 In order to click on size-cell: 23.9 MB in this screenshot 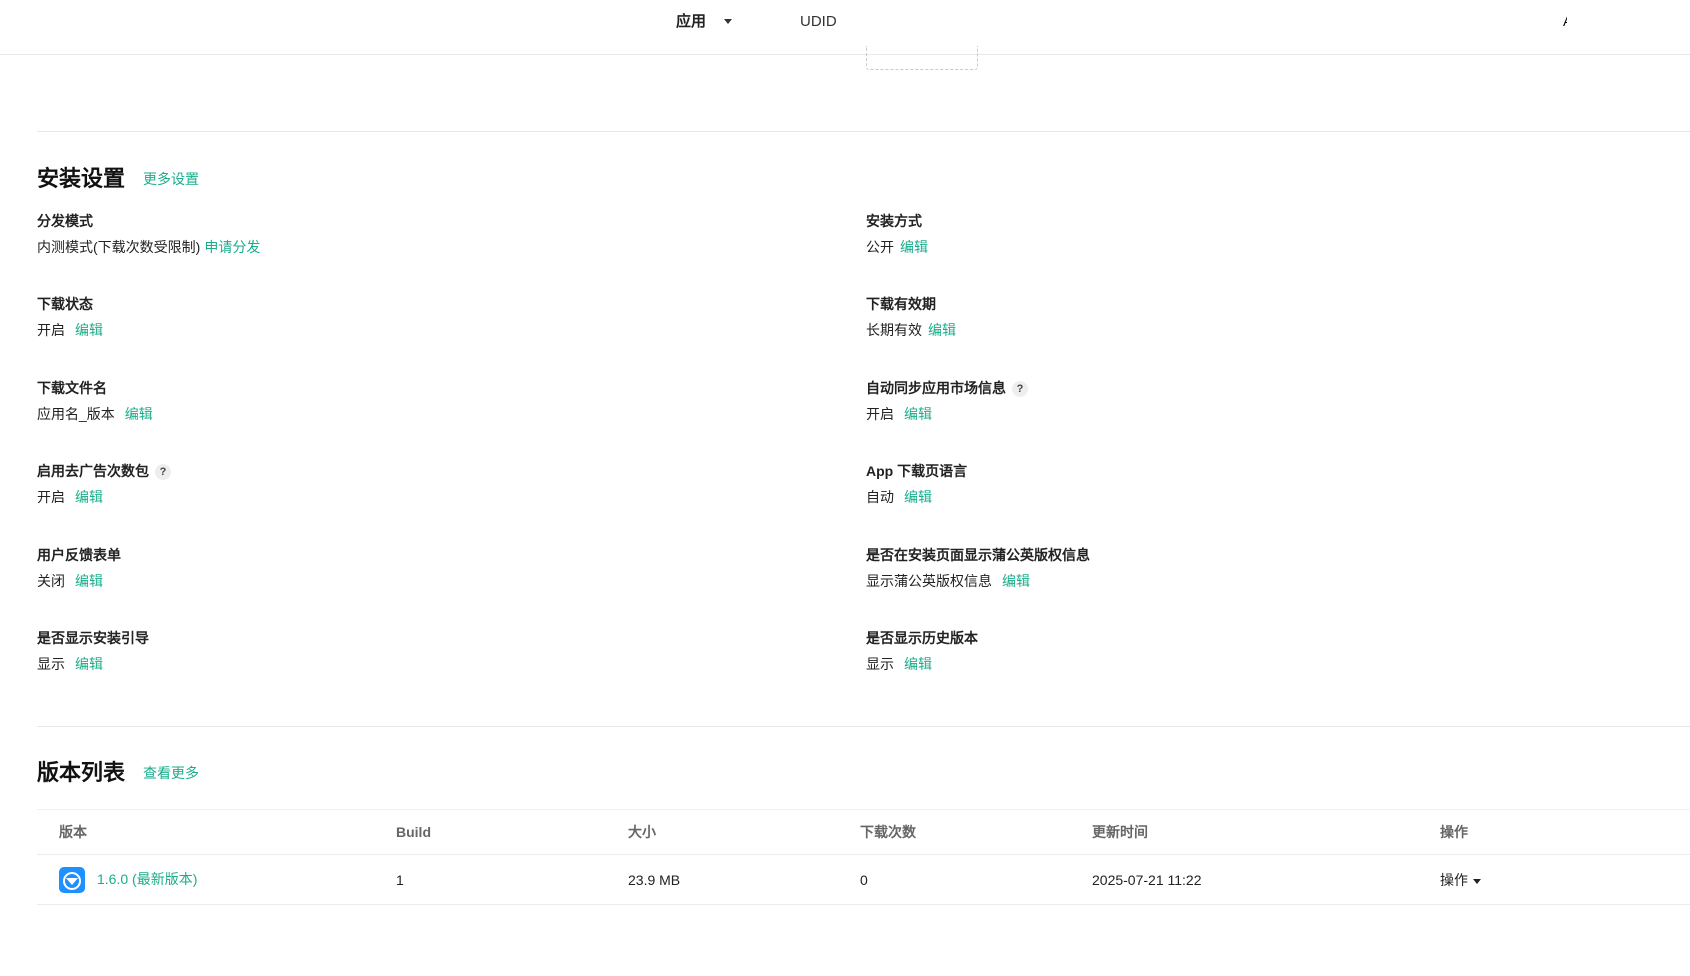, I will do `click(654, 880)`.